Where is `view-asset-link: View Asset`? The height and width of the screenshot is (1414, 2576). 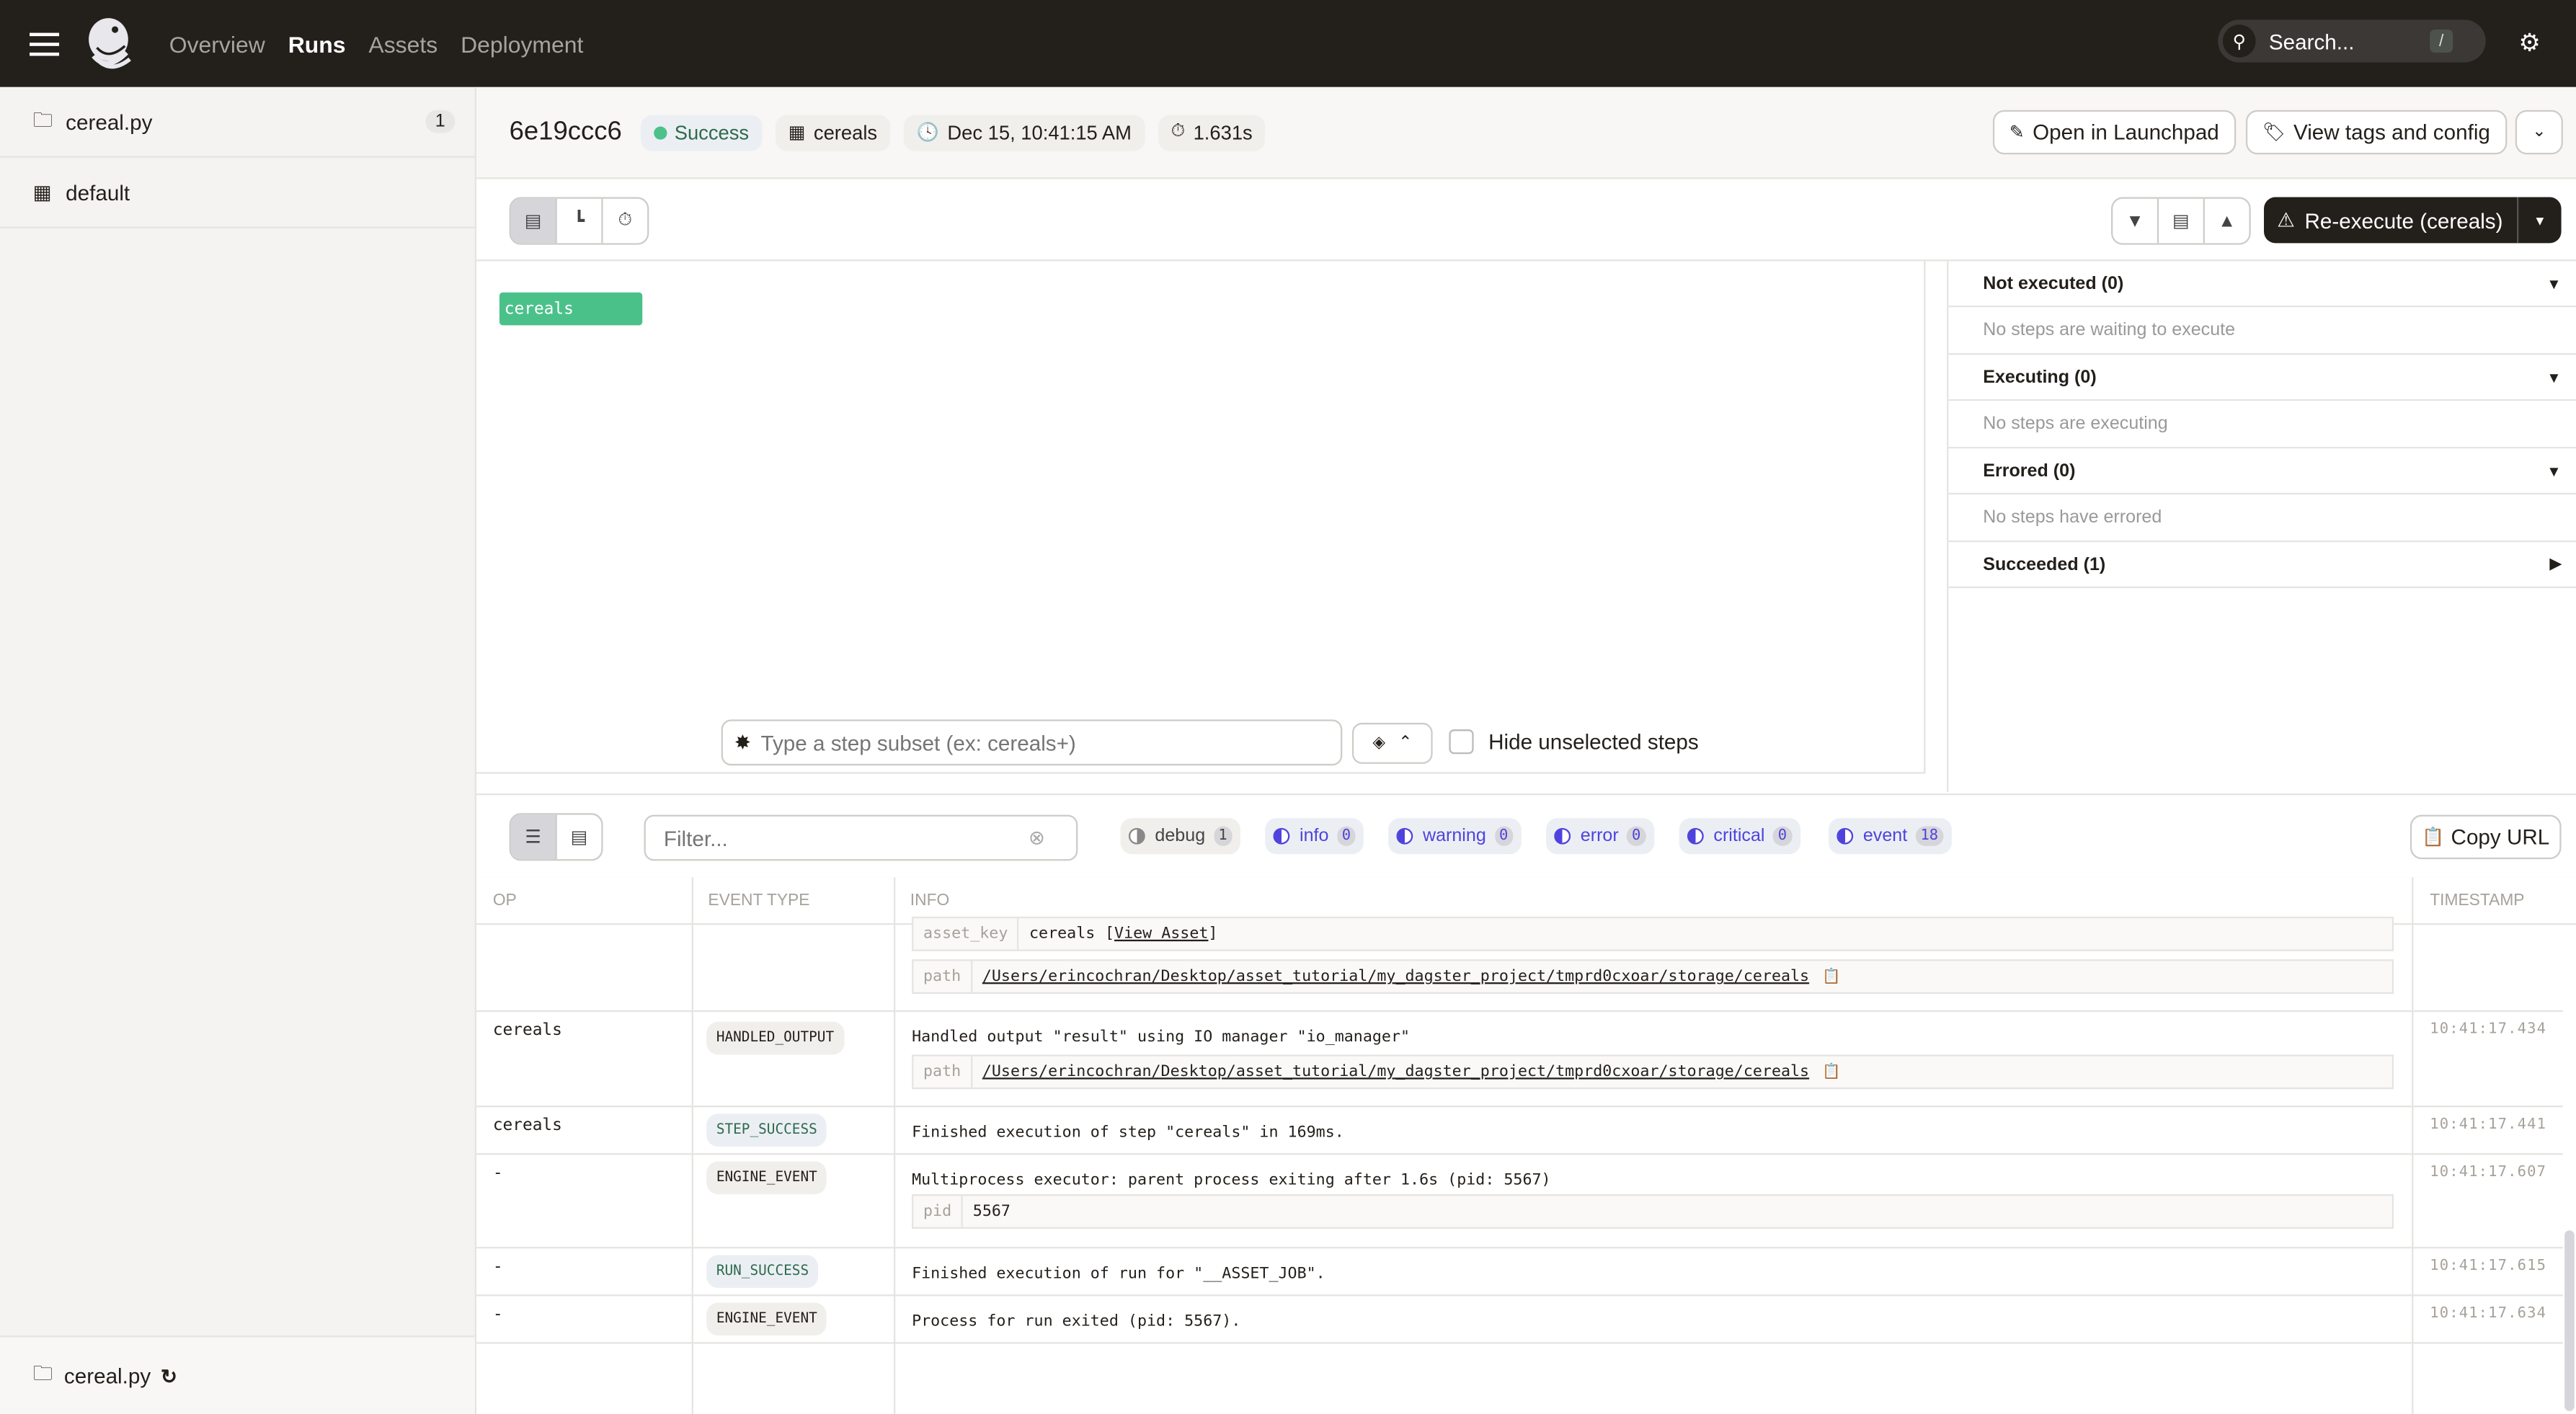
view-asset-link: View Asset is located at coordinates (1161, 934).